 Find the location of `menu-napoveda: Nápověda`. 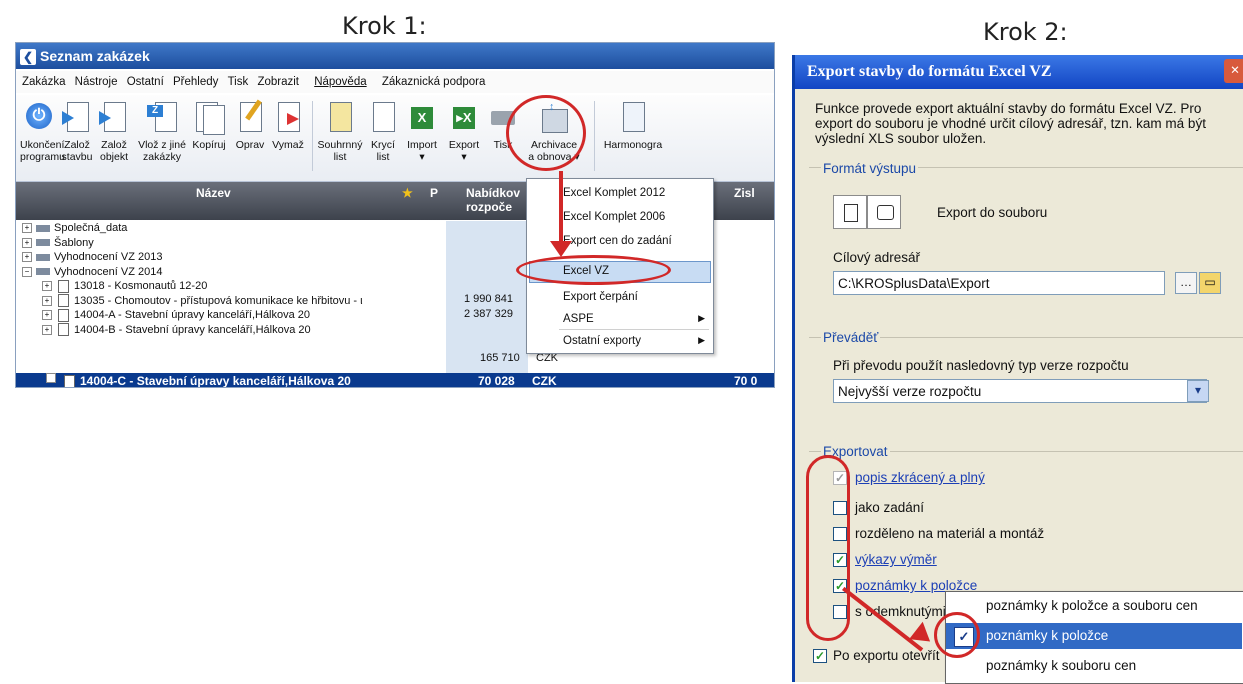

menu-napoveda: Nápověda is located at coordinates (340, 82).